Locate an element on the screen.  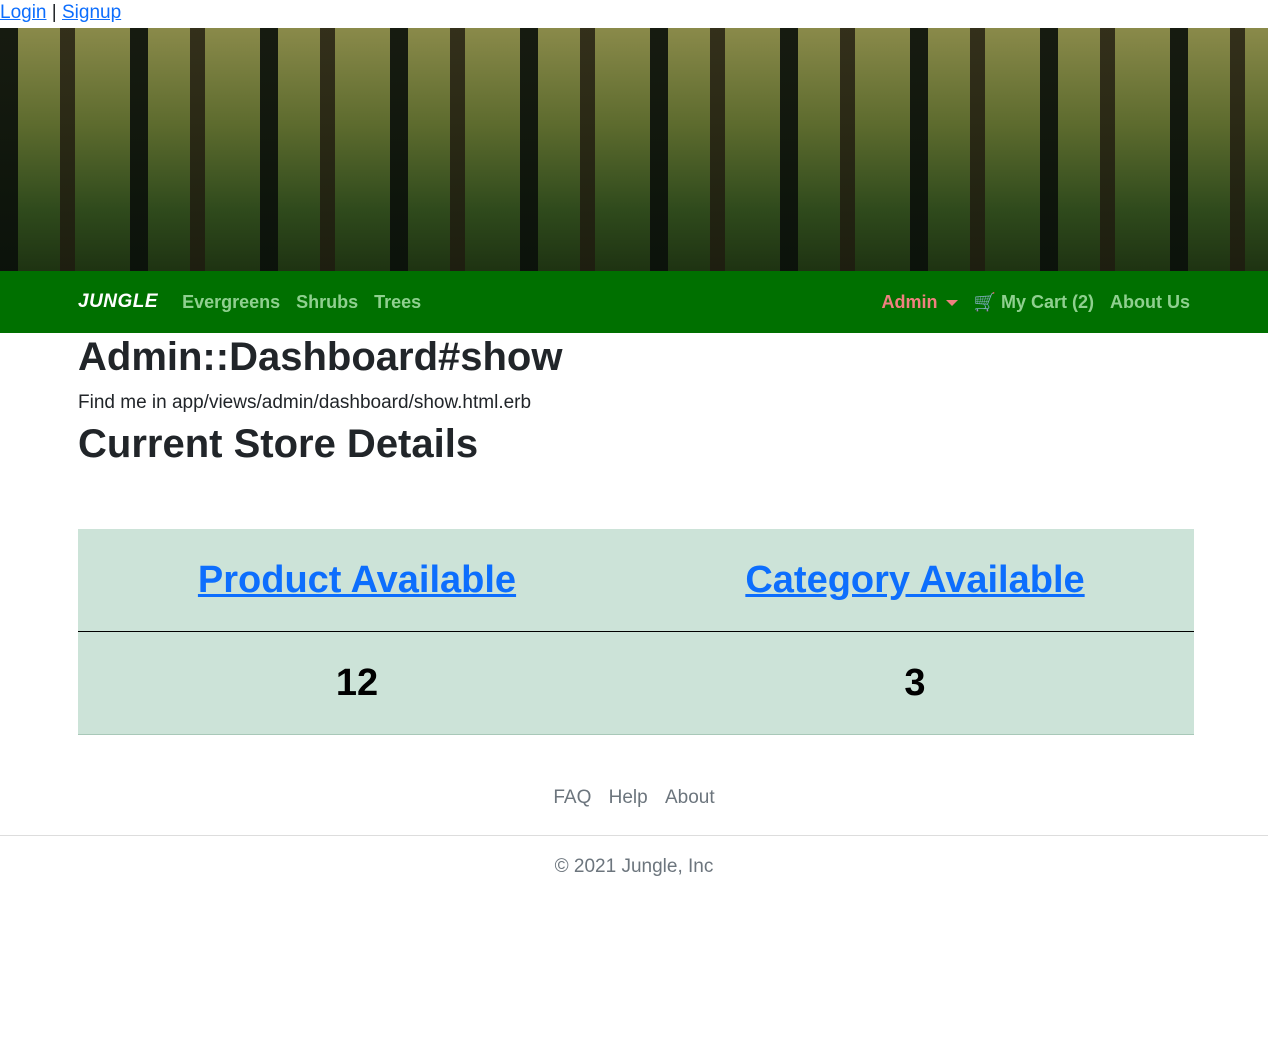
nav-evergreens: Evergreens is located at coordinates (231, 302).